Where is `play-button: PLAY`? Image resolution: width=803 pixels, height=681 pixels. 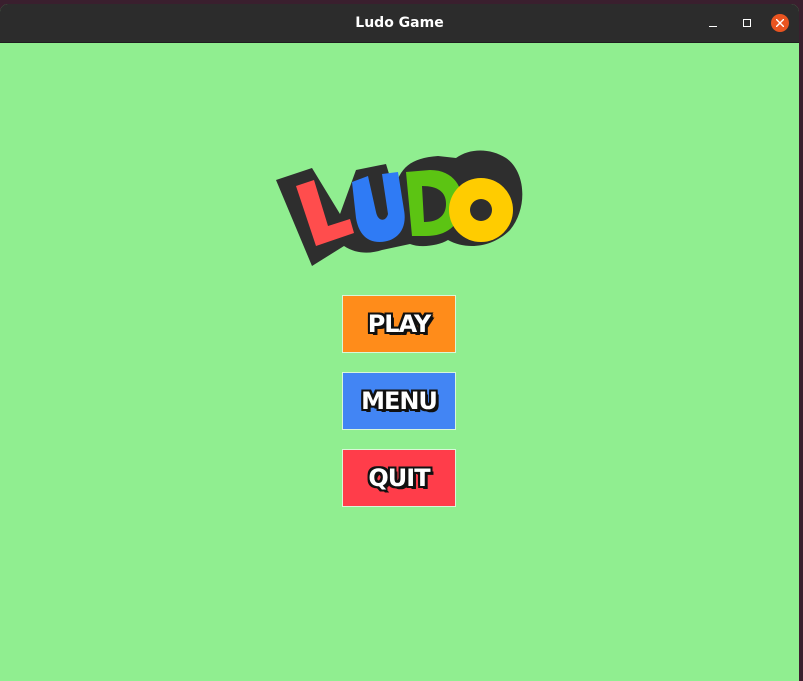
play-button: PLAY is located at coordinates (399, 324).